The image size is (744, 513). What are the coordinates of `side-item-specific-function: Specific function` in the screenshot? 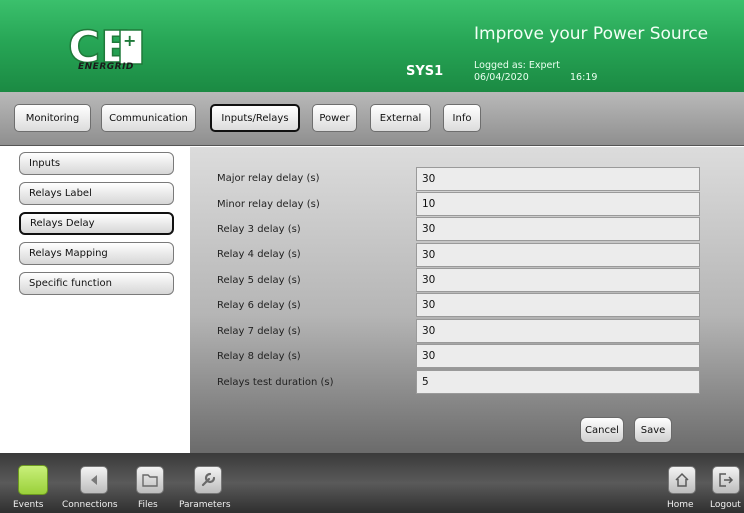 It's located at (96, 283).